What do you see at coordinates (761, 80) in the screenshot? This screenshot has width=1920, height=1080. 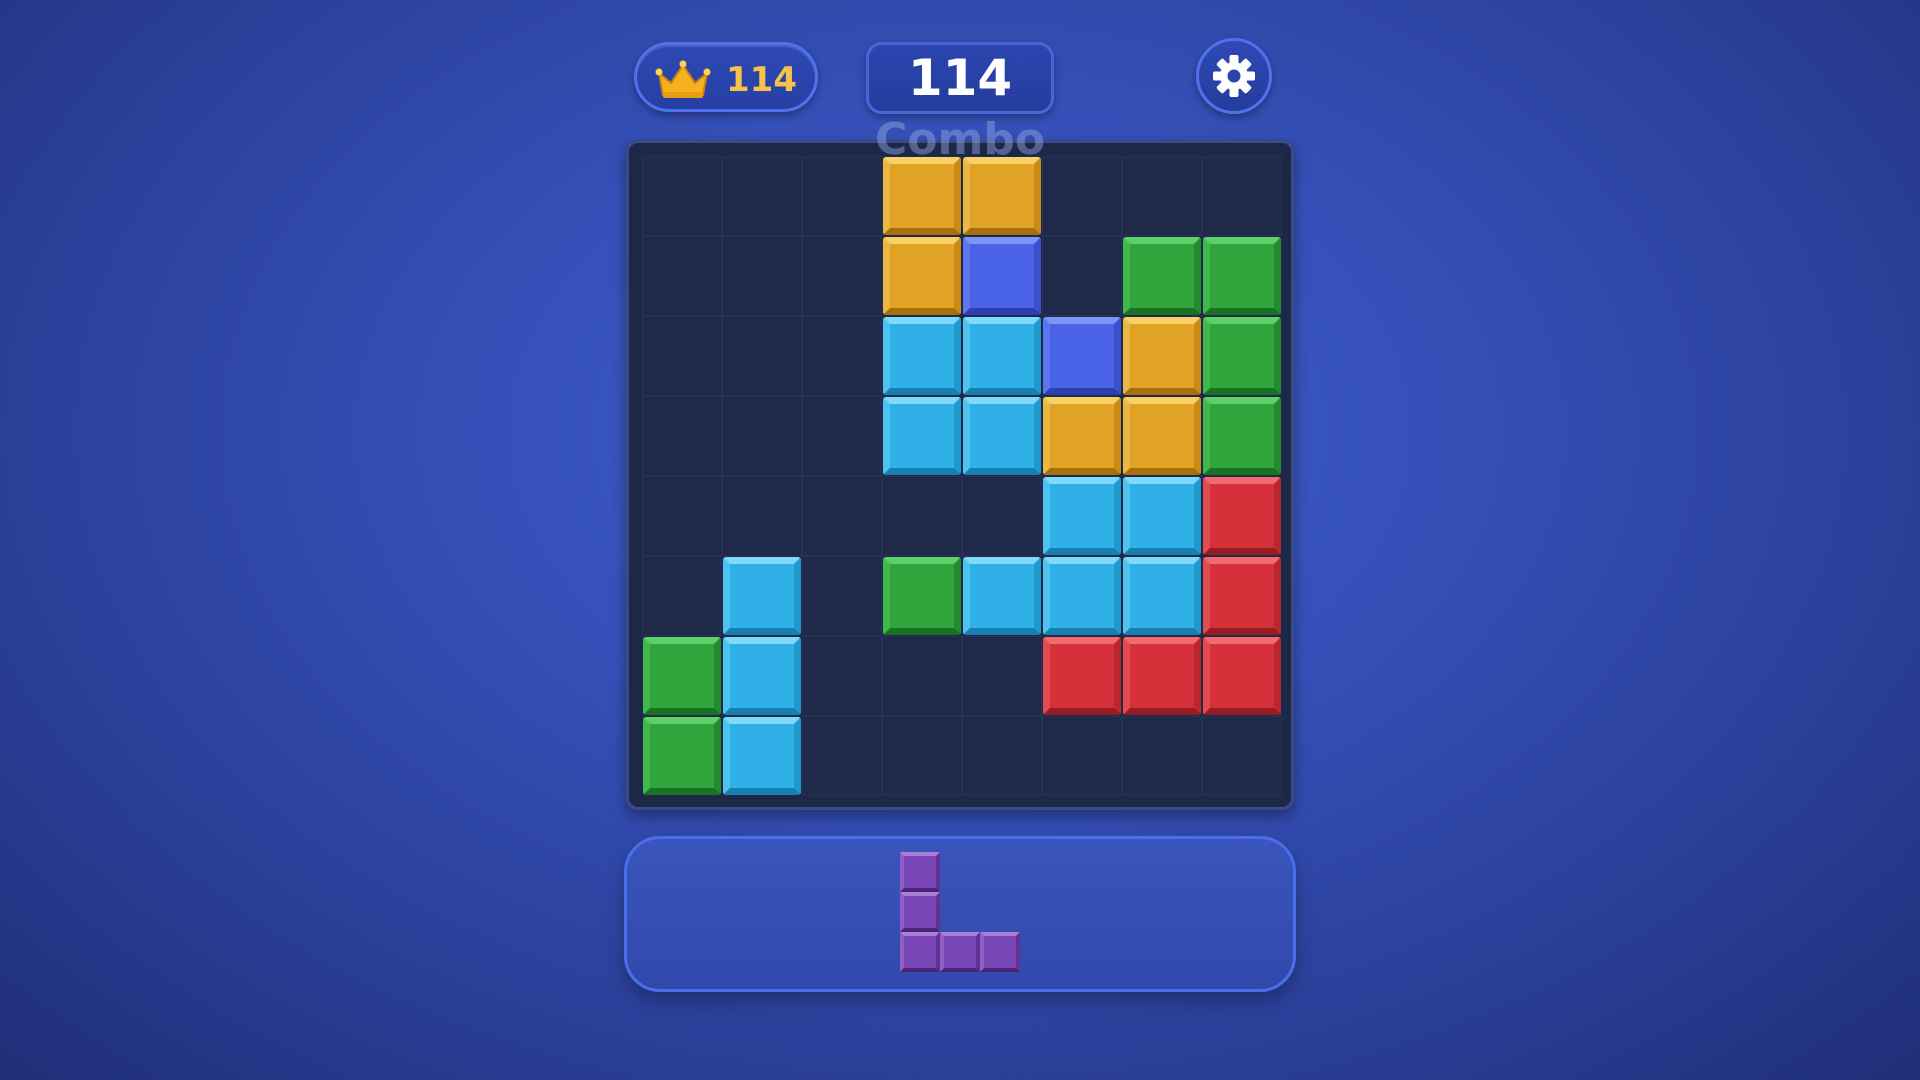 I see `best-score-value: 114` at bounding box center [761, 80].